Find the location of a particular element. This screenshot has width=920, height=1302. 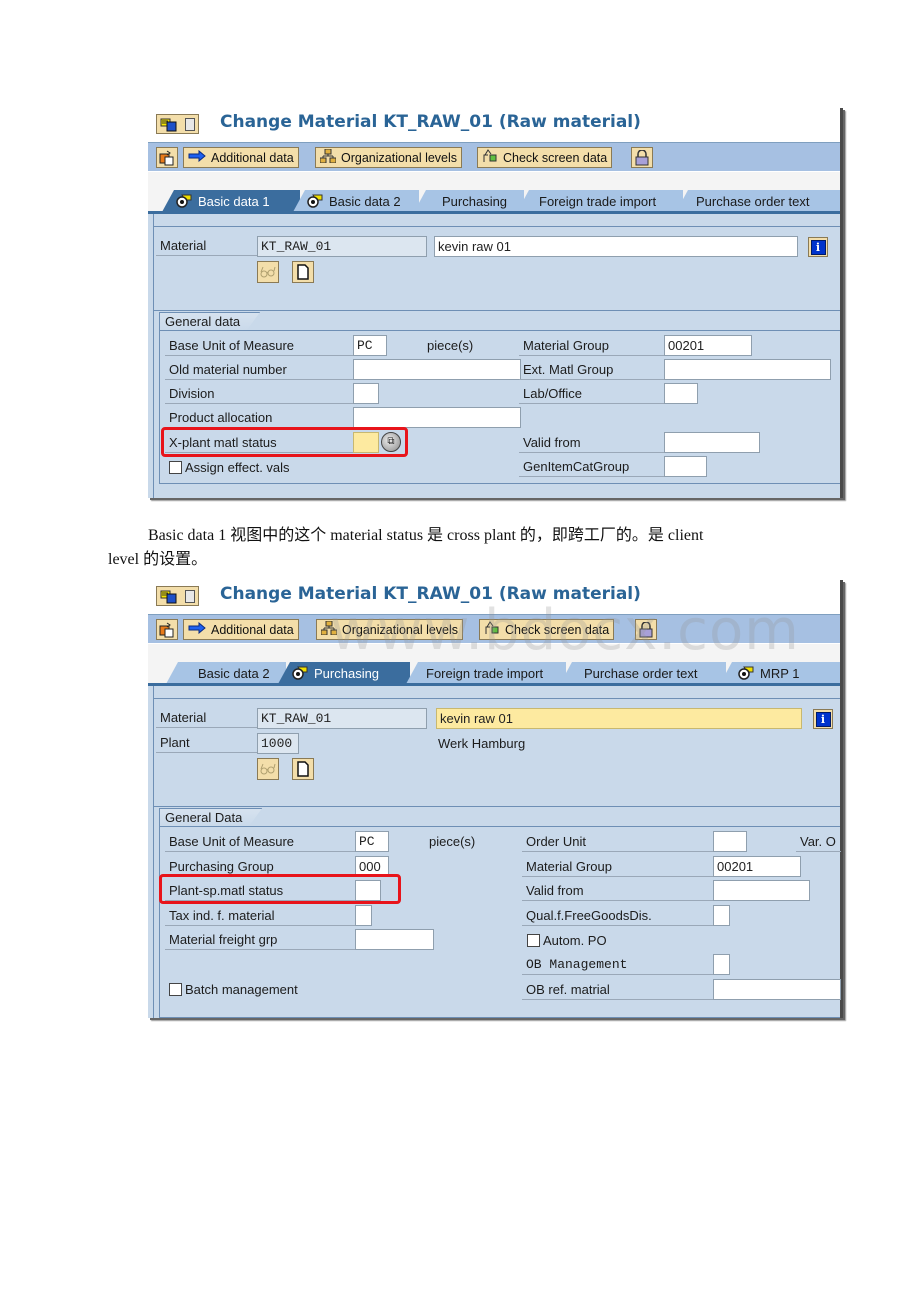

old-material-label: Old material number is located at coordinates (260, 370).